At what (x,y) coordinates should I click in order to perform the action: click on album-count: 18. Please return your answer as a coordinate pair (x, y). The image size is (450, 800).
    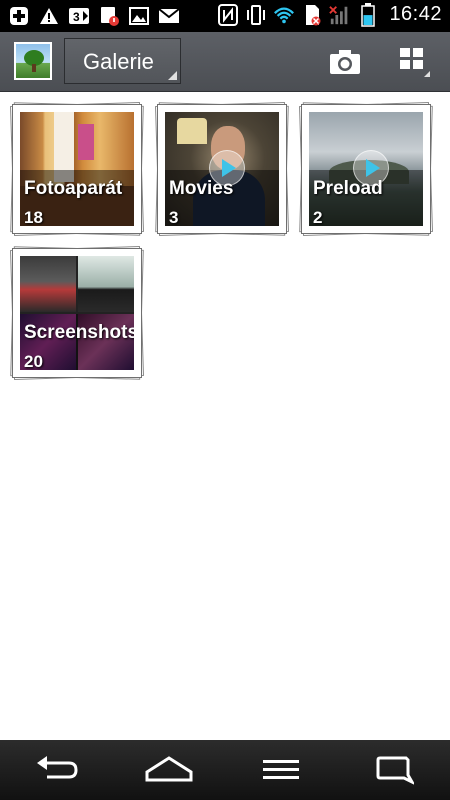
    Looking at the image, I should click on (33, 217).